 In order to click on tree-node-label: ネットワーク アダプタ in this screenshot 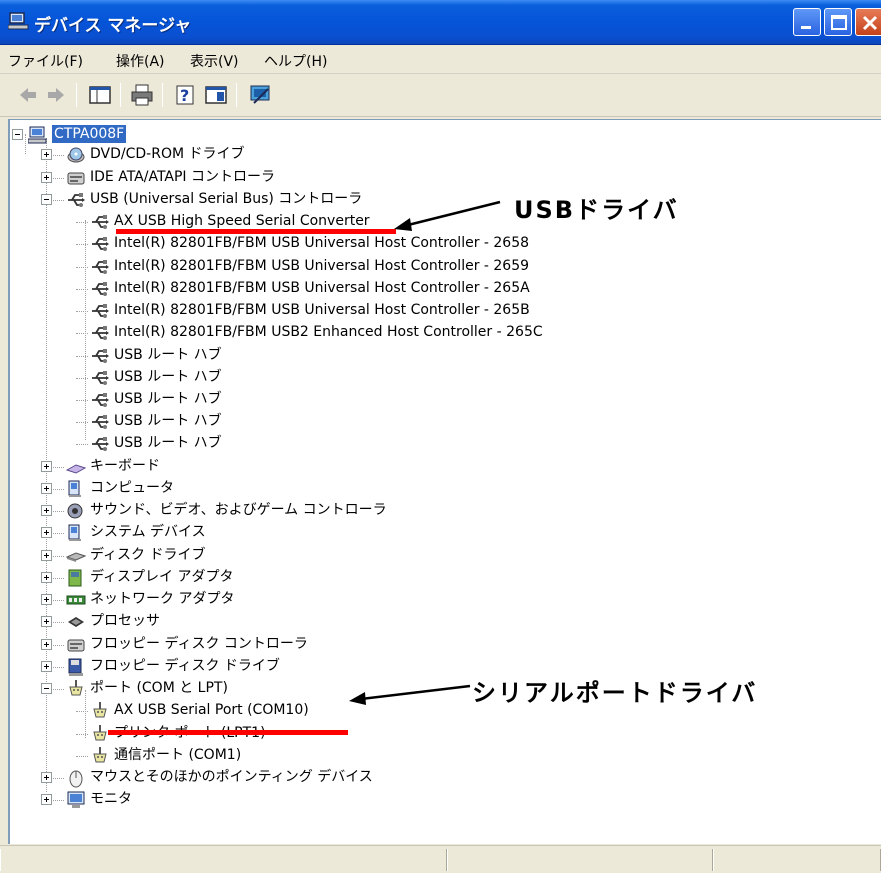, I will do `click(162, 599)`.